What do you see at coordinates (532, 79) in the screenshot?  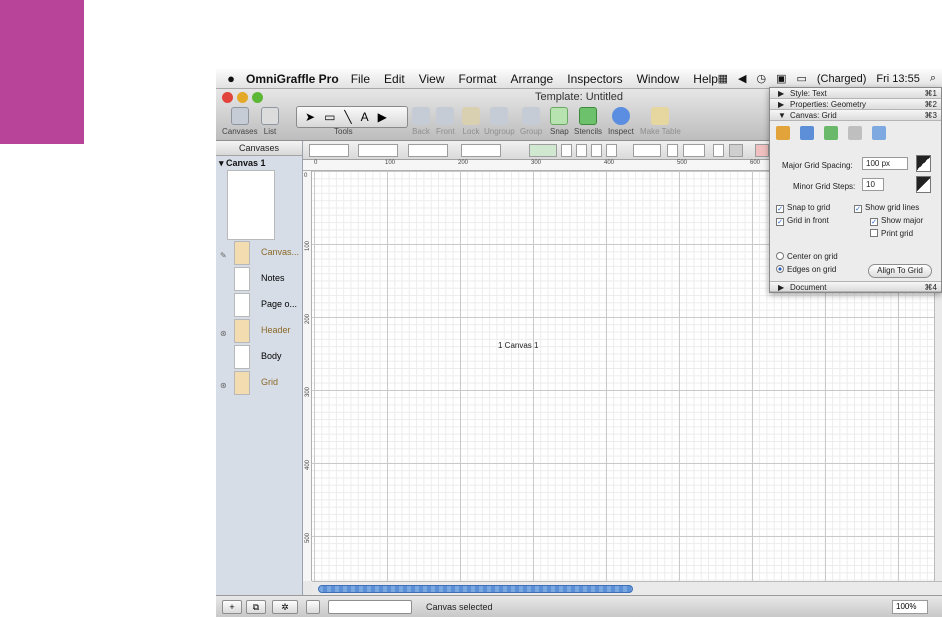 I see `menu-arrange: Arrange` at bounding box center [532, 79].